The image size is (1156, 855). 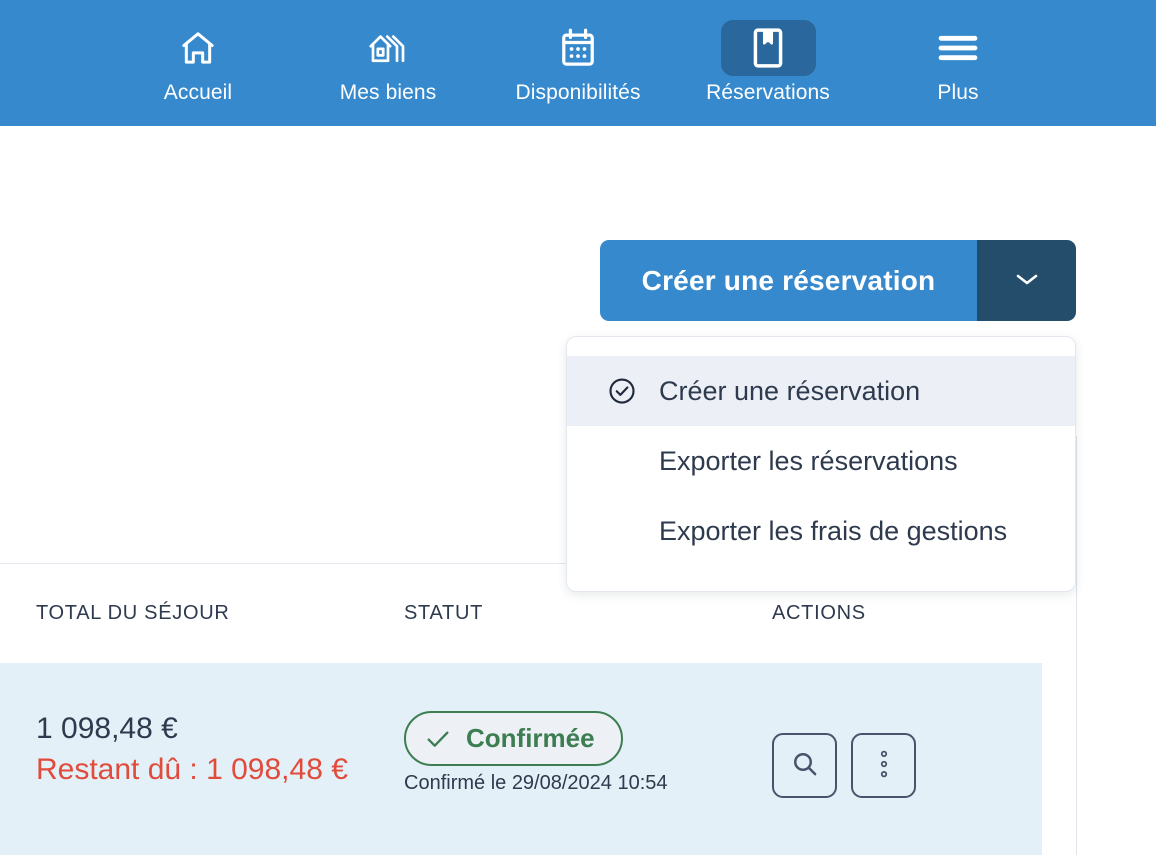 I want to click on cell-statut: Confirmée Confirmé le 29/08/2024 10:54, so click(x=536, y=753).